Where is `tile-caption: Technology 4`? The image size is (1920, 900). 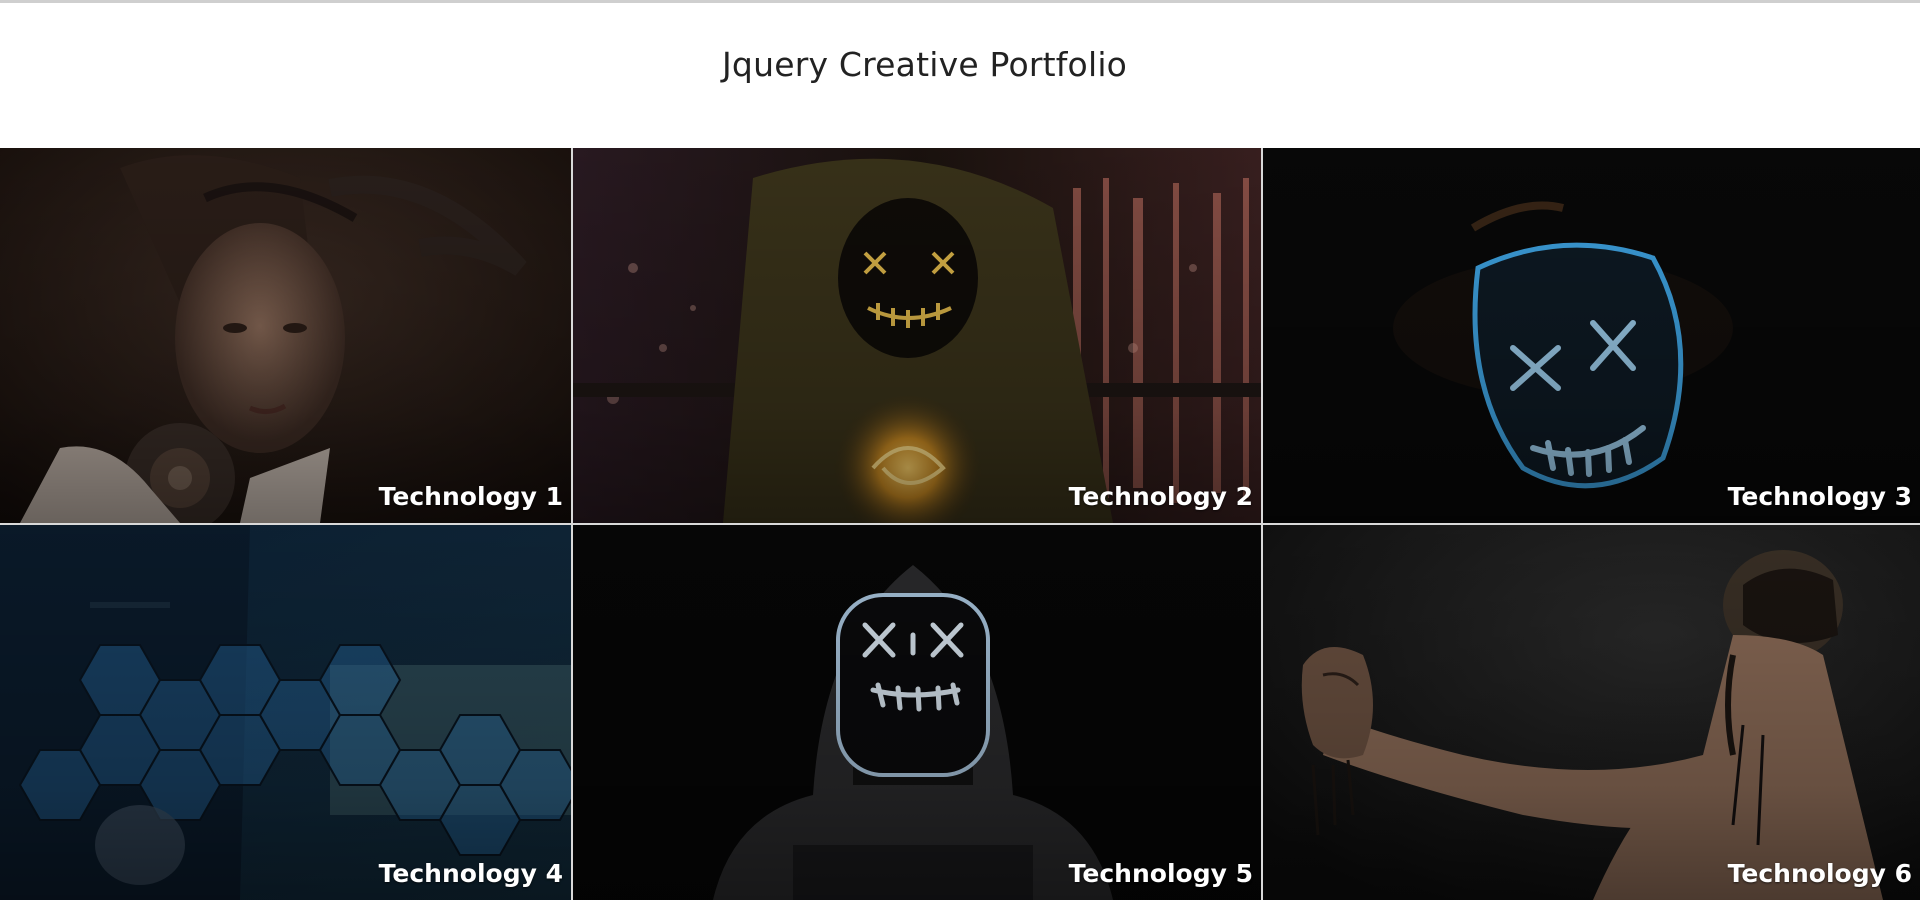 tile-caption: Technology 4 is located at coordinates (470, 873).